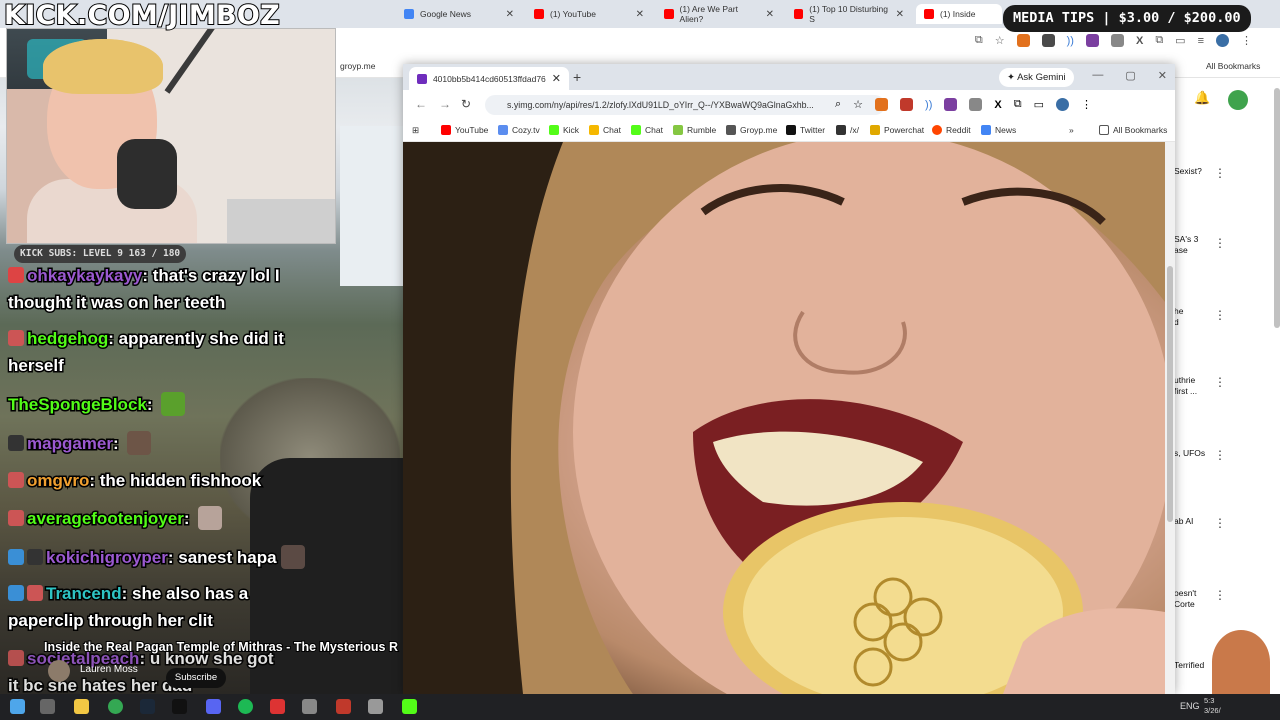 The height and width of the screenshot is (720, 1280). I want to click on related-video-1: Sexist?, so click(1188, 171).